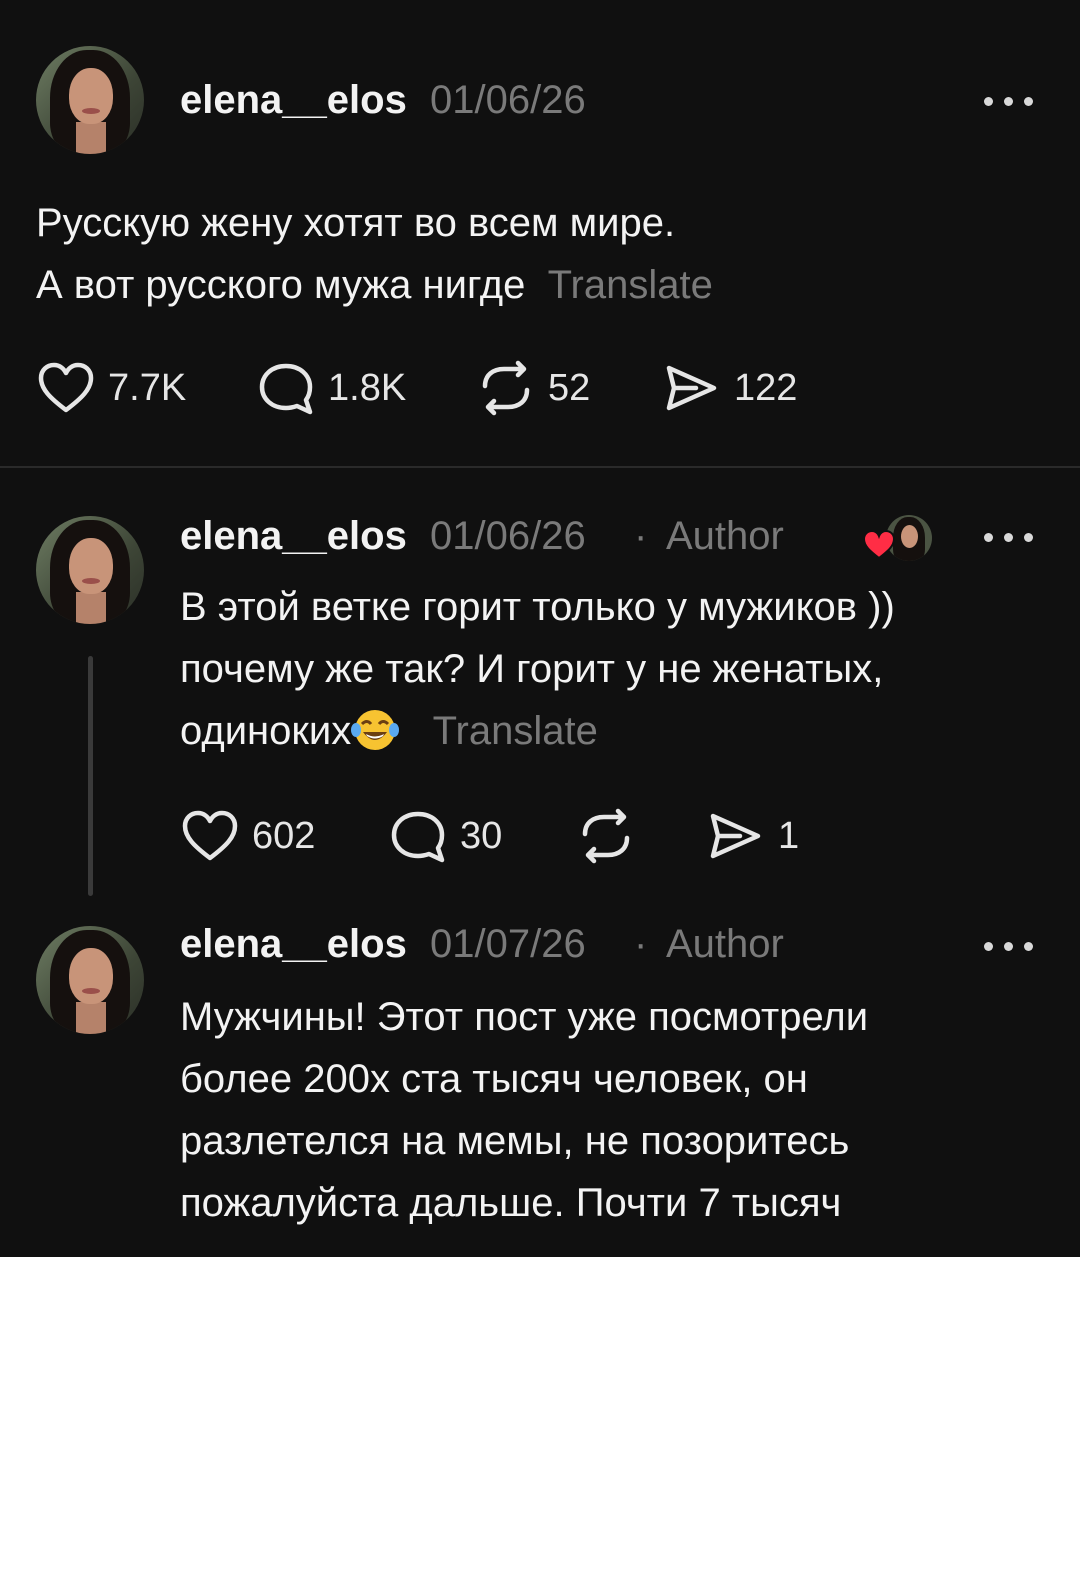 Image resolution: width=1080 pixels, height=1574 pixels. What do you see at coordinates (533, 388) in the screenshot?
I see `repost-button: 52` at bounding box center [533, 388].